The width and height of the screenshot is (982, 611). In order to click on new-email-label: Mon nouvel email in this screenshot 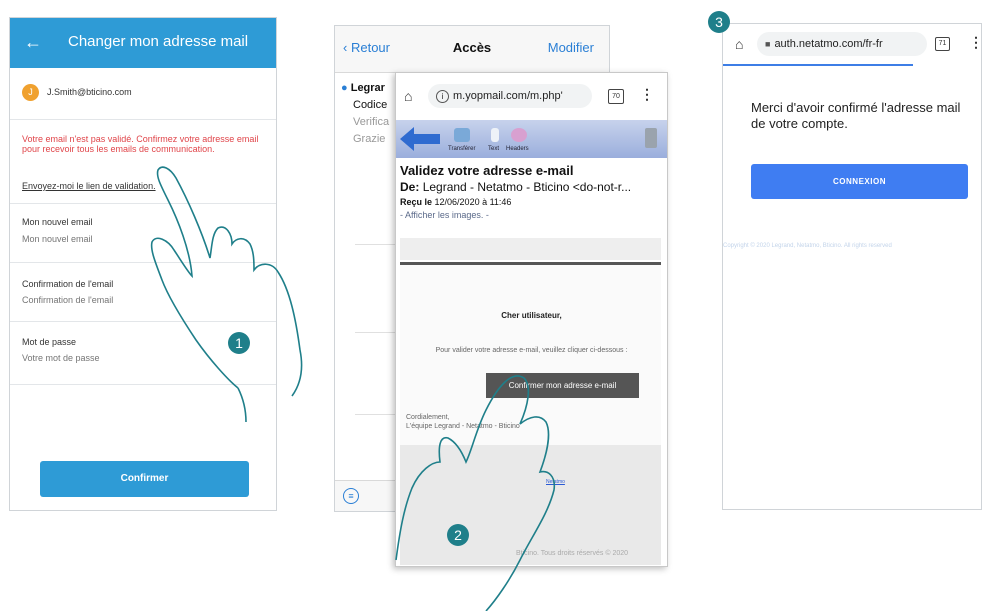, I will do `click(57, 222)`.